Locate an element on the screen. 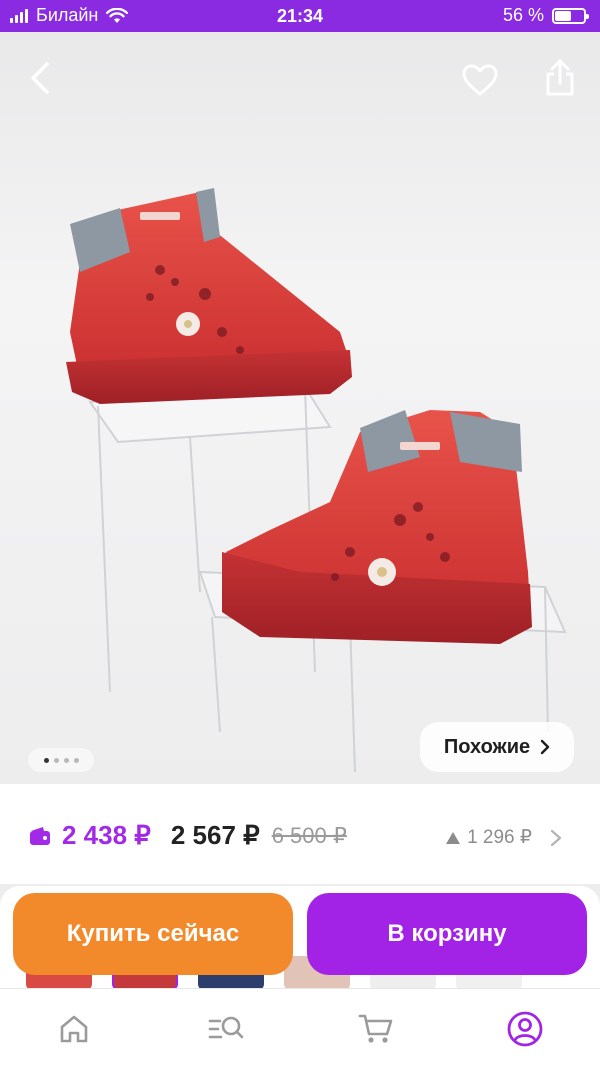  tab-home is located at coordinates (74, 1029).